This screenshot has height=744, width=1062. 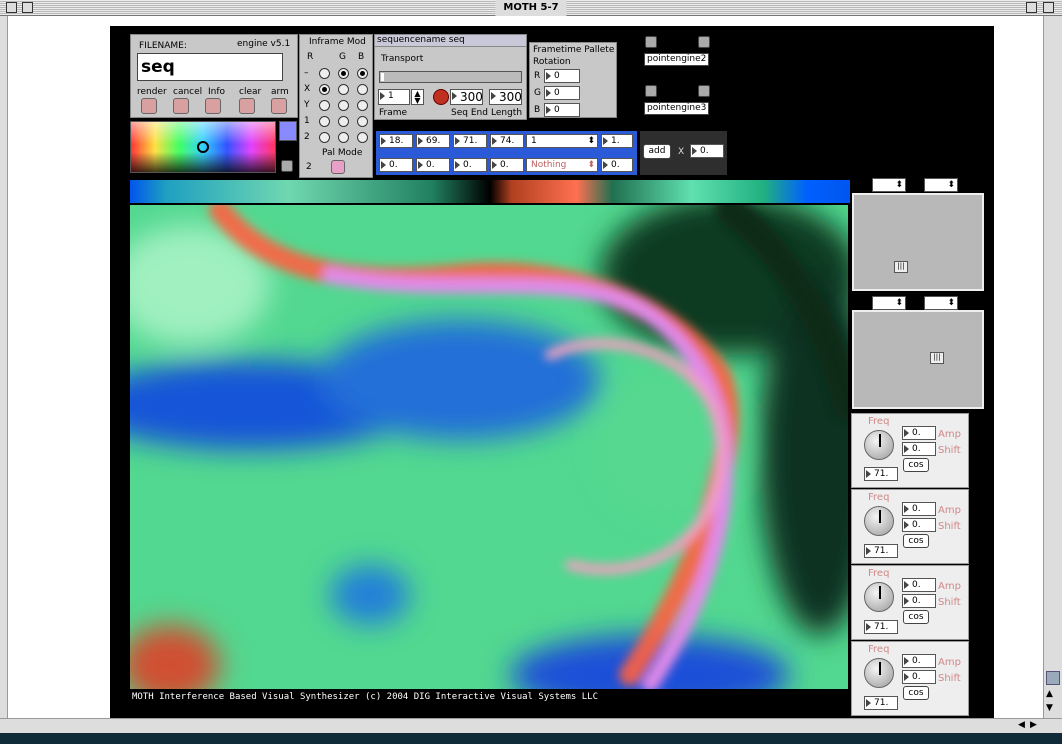 I want to click on palette-b-field: 0, so click(x=562, y=110).